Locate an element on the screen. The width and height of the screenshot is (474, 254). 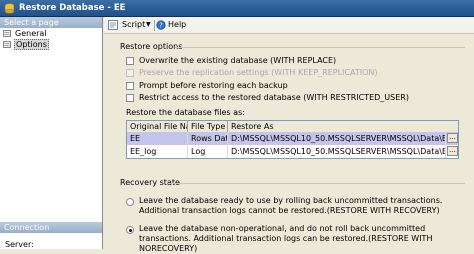
page-item-label: General is located at coordinates (31, 33).